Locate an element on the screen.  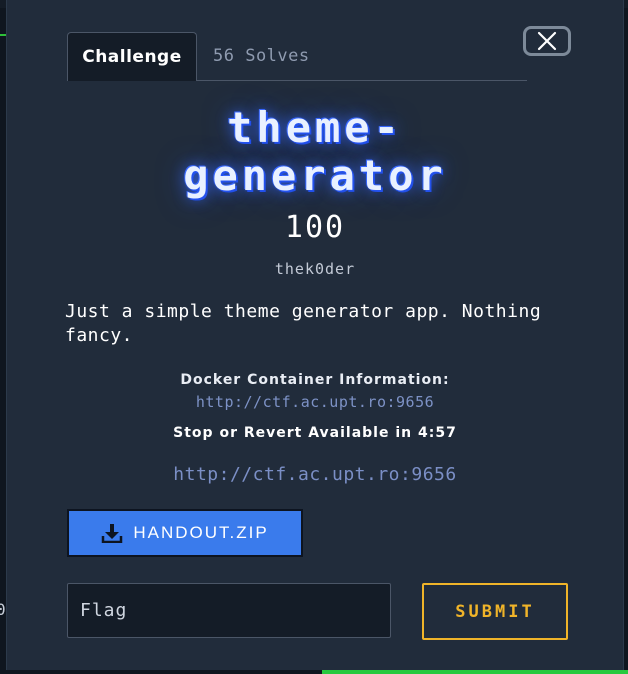
submit-button: SUBMIT is located at coordinates (495, 611).